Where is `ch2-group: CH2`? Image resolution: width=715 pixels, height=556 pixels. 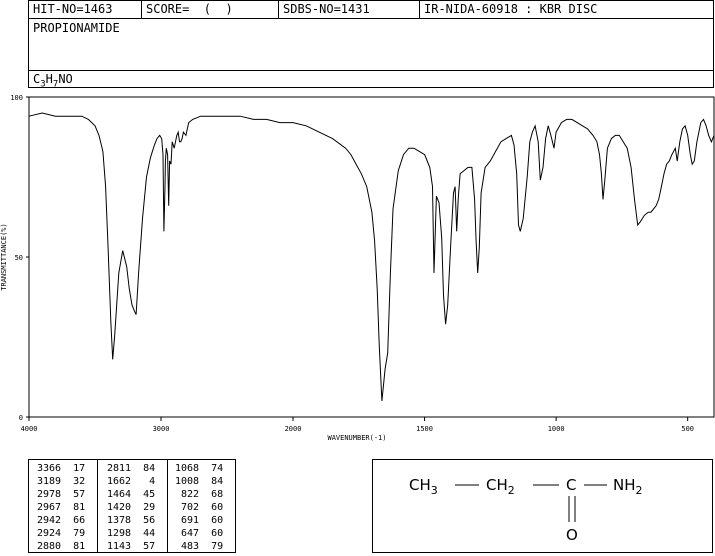
ch2-group: CH2 is located at coordinates (500, 486).